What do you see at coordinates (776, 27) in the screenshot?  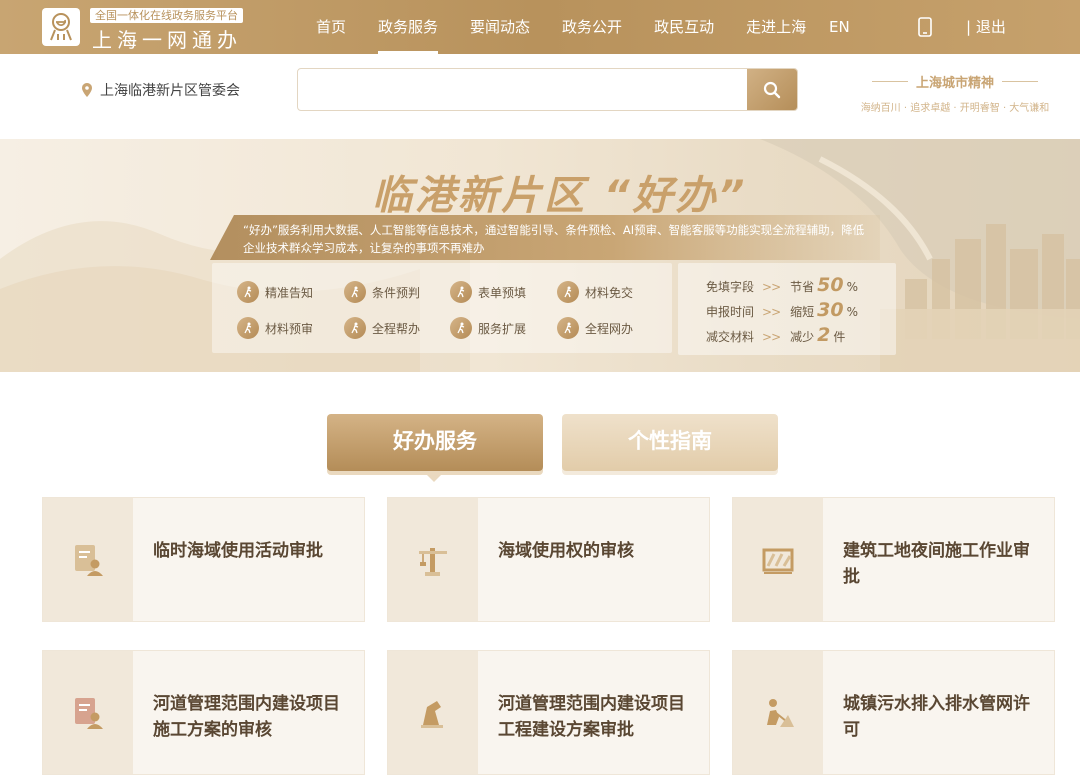 I see `nav-item-about-shanghai: 走进上海` at bounding box center [776, 27].